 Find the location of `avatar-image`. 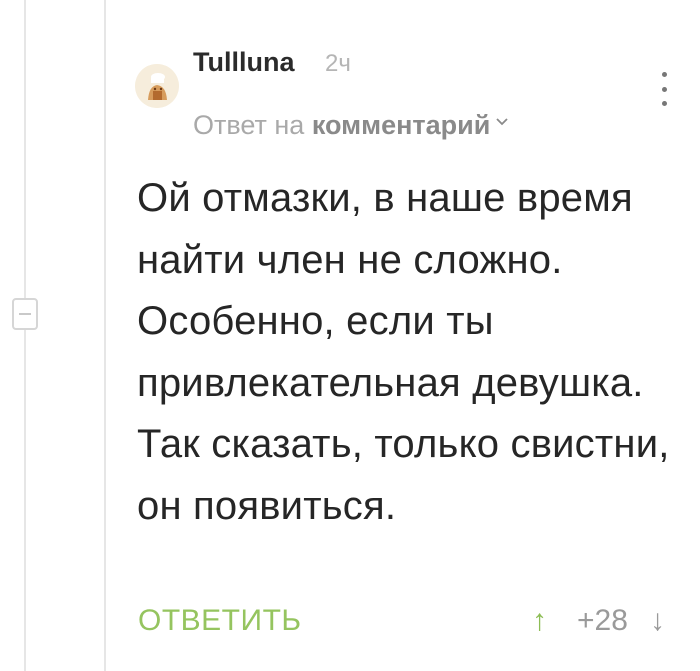

avatar-image is located at coordinates (157, 86).